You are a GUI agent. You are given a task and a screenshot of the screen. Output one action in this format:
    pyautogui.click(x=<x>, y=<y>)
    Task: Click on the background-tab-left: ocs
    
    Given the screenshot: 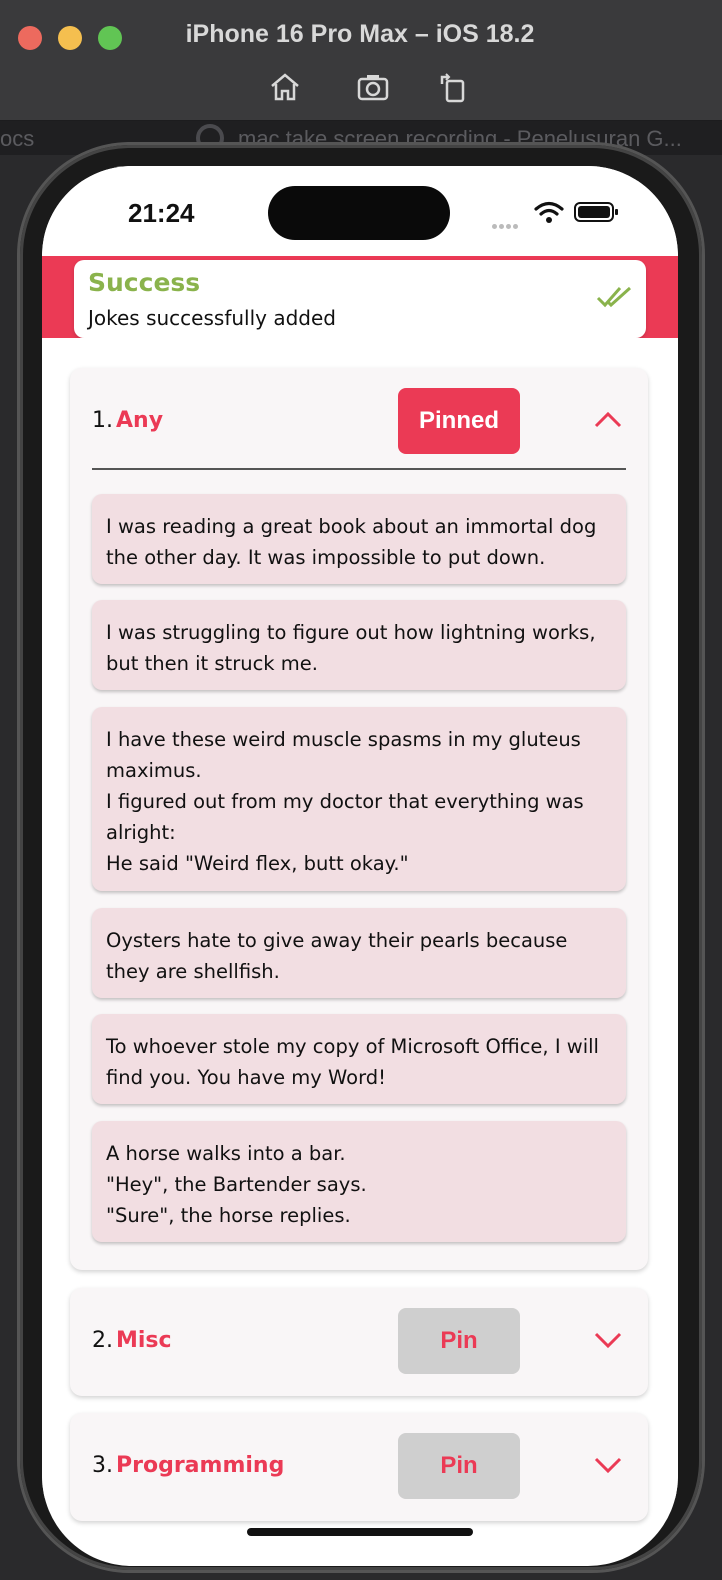 What is the action you would take?
    pyautogui.click(x=17, y=138)
    